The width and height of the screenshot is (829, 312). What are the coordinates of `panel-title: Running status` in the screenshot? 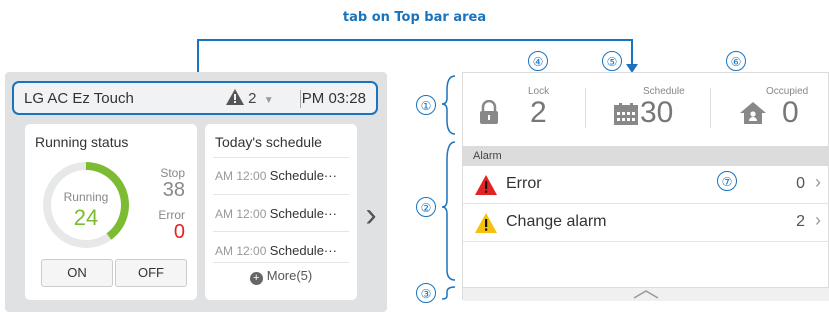 It's located at (82, 142).